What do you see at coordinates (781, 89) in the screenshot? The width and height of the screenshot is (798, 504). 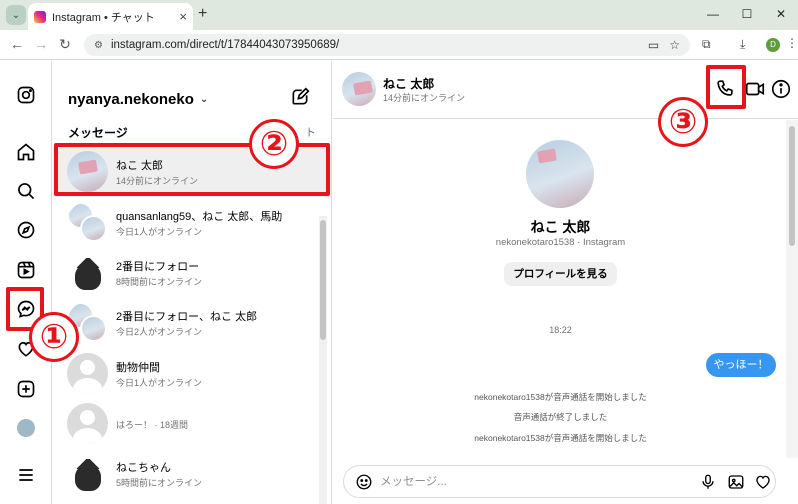 I see `info-icon` at bounding box center [781, 89].